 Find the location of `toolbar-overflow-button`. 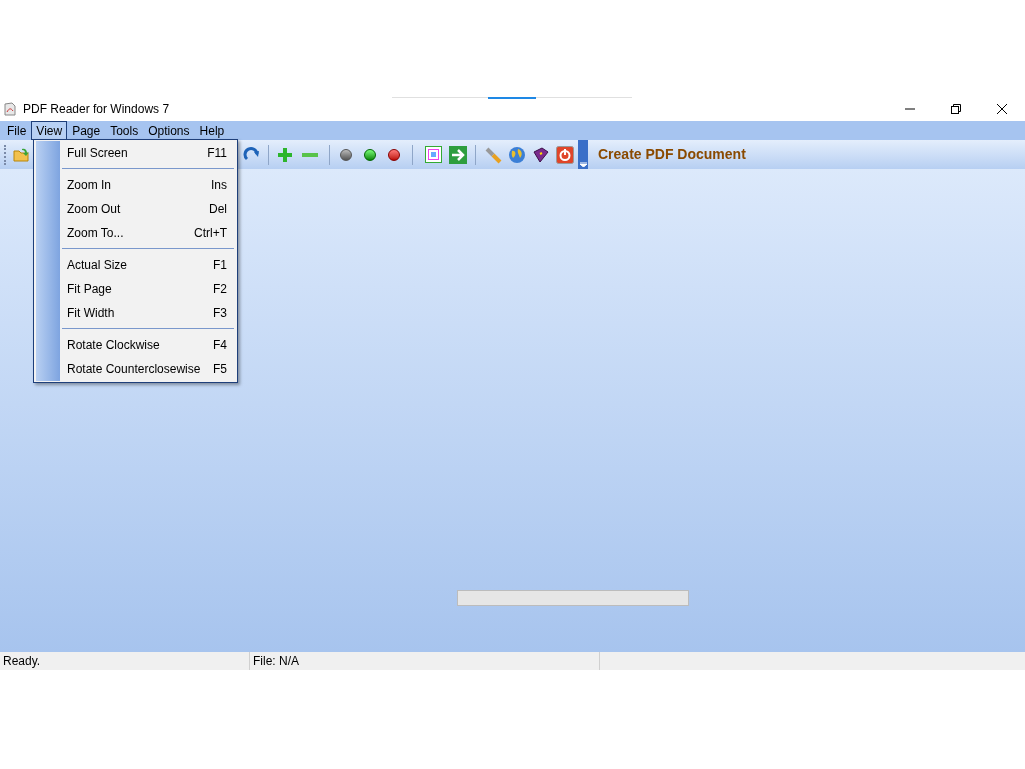

toolbar-overflow-button is located at coordinates (583, 154).